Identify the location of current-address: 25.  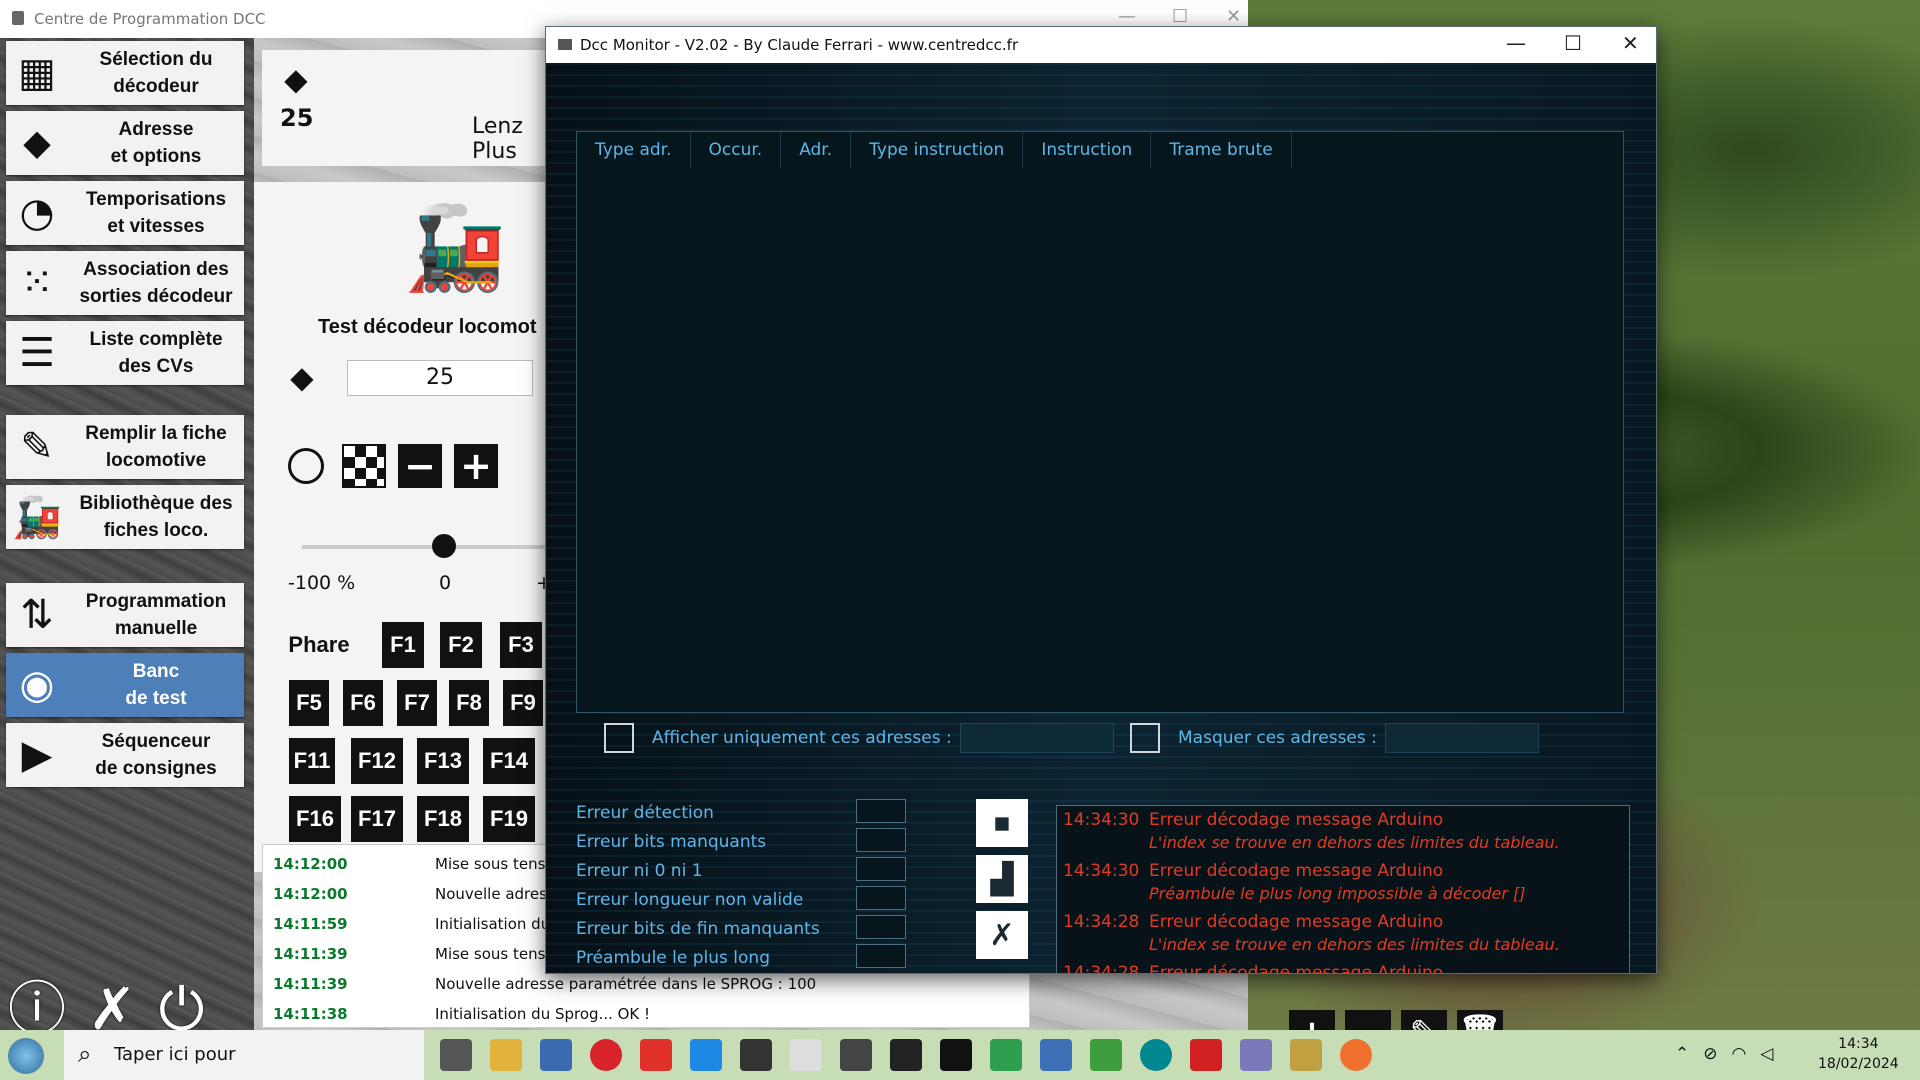
(297, 118).